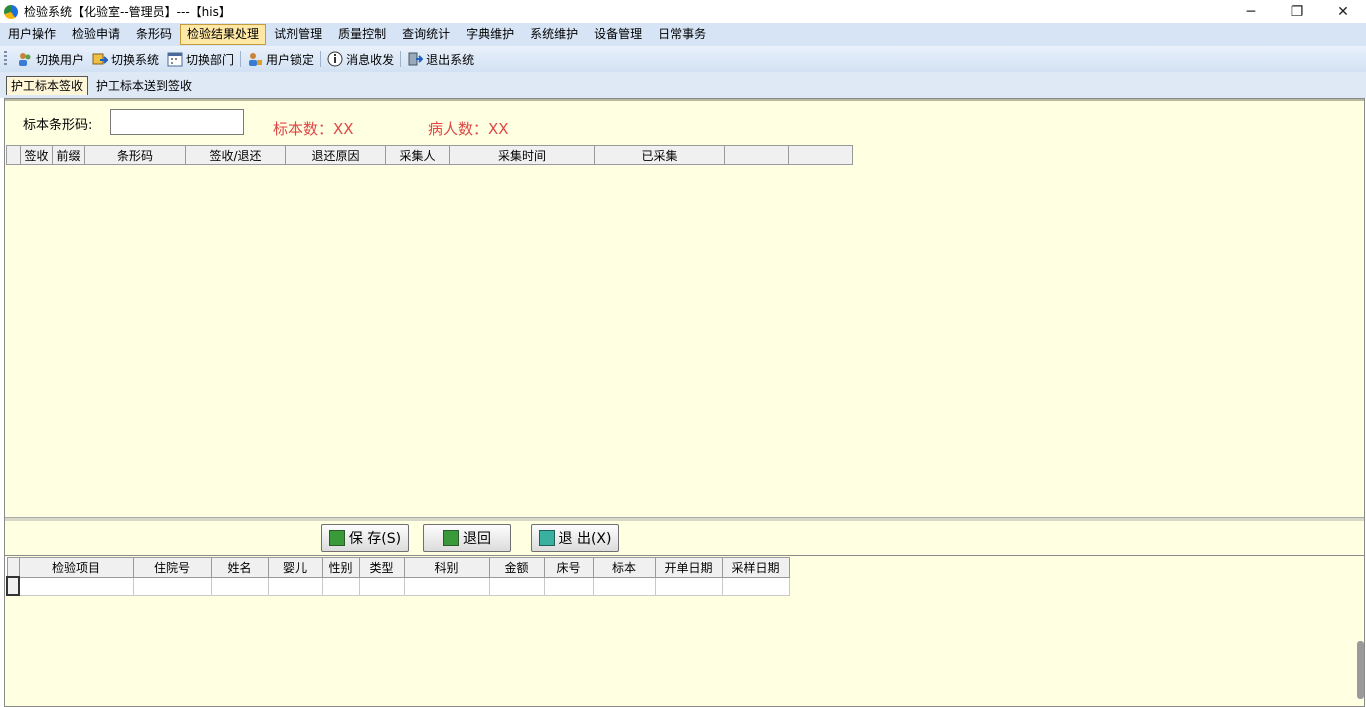 This screenshot has height=707, width=1366. Describe the element at coordinates (5, 59) in the screenshot. I see `toolbar-grip` at that location.